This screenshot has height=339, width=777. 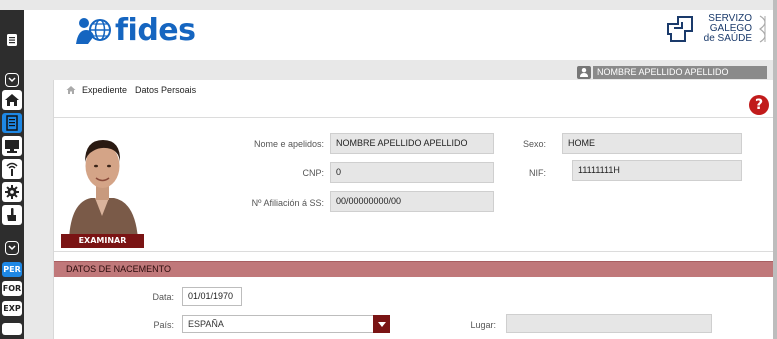 What do you see at coordinates (412, 172) in the screenshot?
I see `cnp-field: 0` at bounding box center [412, 172].